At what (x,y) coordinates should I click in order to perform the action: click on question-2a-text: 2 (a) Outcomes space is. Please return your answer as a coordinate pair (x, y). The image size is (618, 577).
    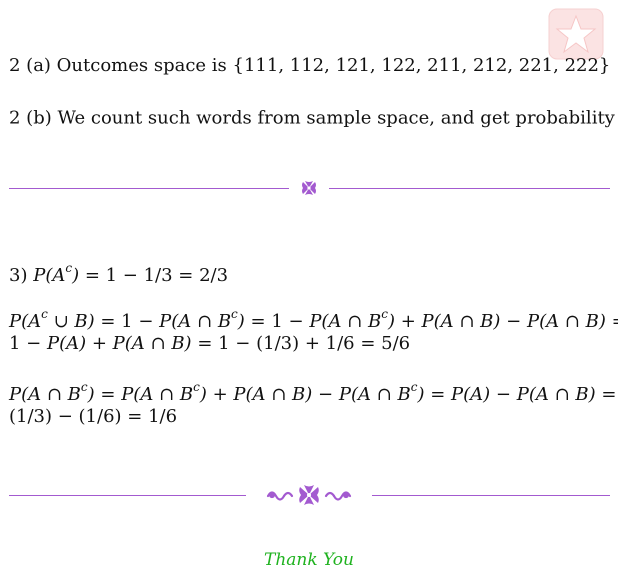
    Looking at the image, I should click on (121, 65).